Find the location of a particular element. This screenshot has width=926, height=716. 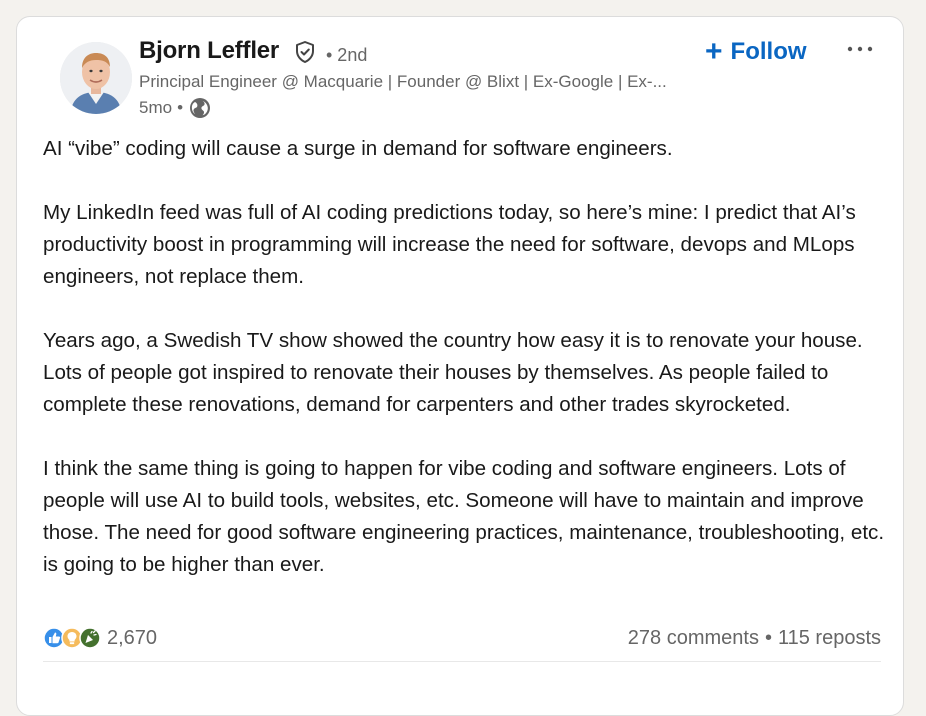

plus-icon: + is located at coordinates (714, 51).